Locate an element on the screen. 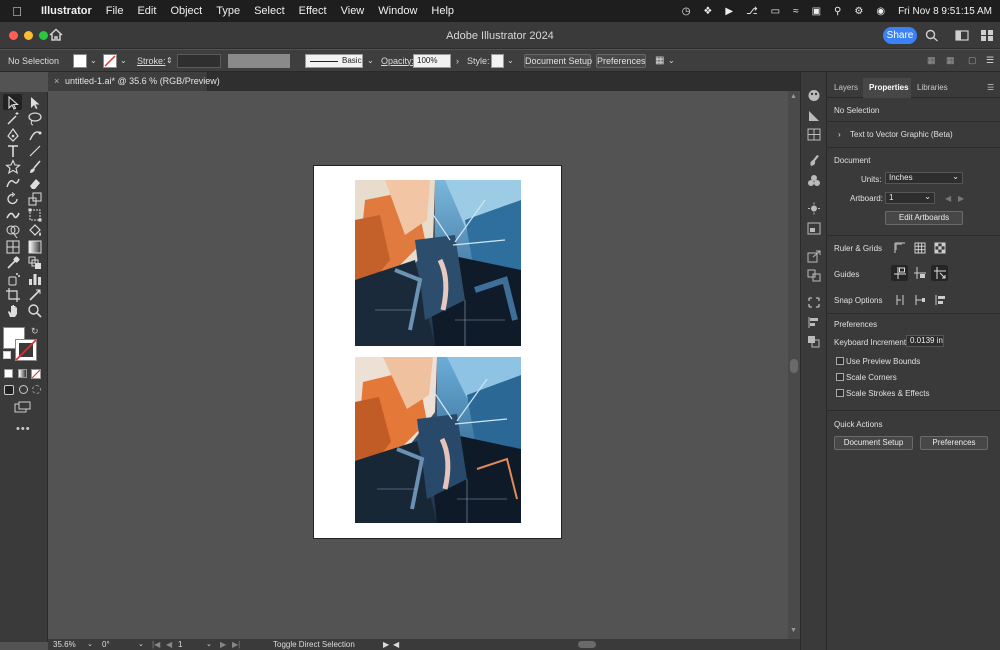 Image resolution: width=1000 pixels, height=650 pixels. brush-definition-field: Basic is located at coordinates (334, 61).